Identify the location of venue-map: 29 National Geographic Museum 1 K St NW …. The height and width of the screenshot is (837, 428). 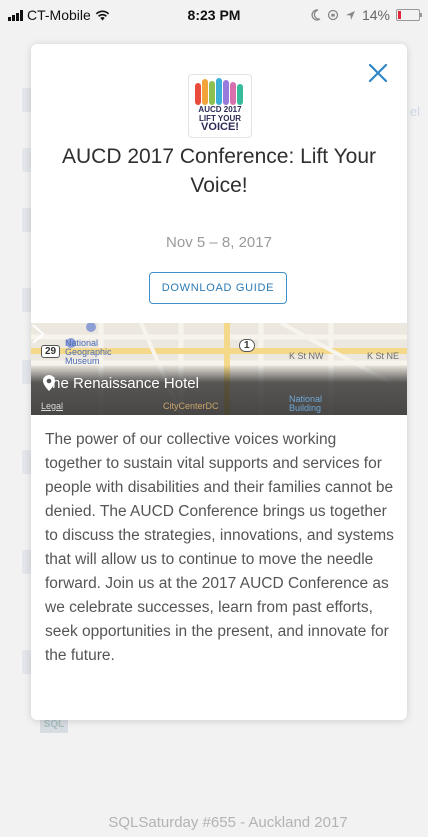
(219, 369).